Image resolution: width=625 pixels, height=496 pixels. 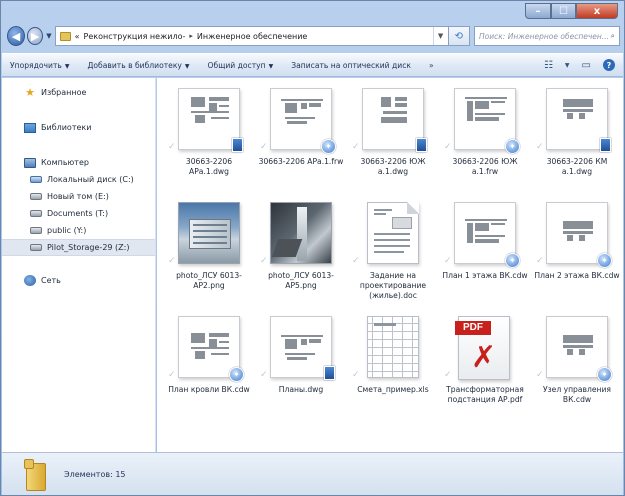 I want to click on arrow-right-icon: ▶, so click(x=35, y=36).